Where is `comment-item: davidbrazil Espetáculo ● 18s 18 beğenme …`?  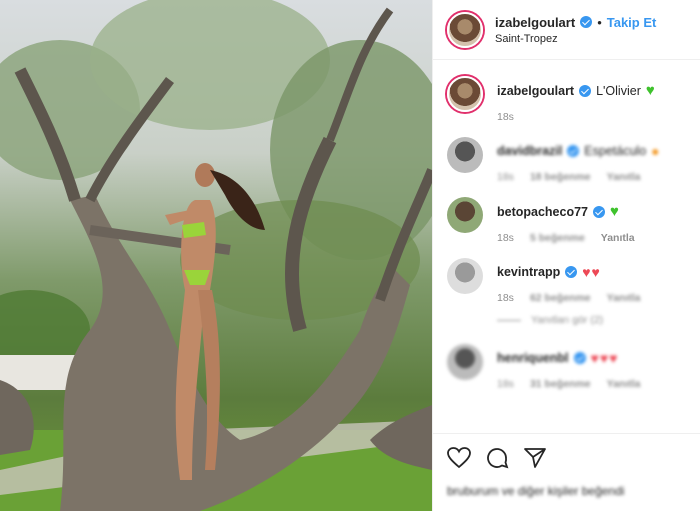
comment-item: davidbrazil Espetáculo ● 18s 18 beğenme … is located at coordinates (566, 160).